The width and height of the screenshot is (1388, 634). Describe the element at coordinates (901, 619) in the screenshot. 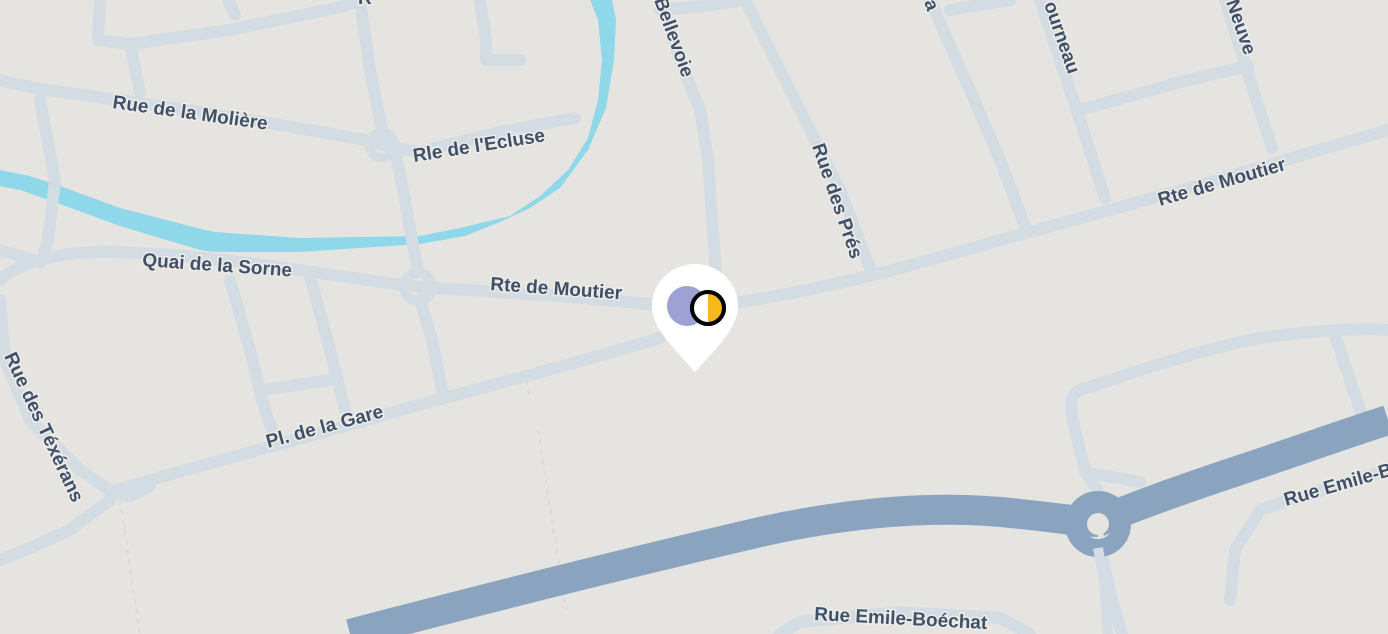

I see `label-rue-emile-boechat-south: Rue Emile-Boéchat` at that location.